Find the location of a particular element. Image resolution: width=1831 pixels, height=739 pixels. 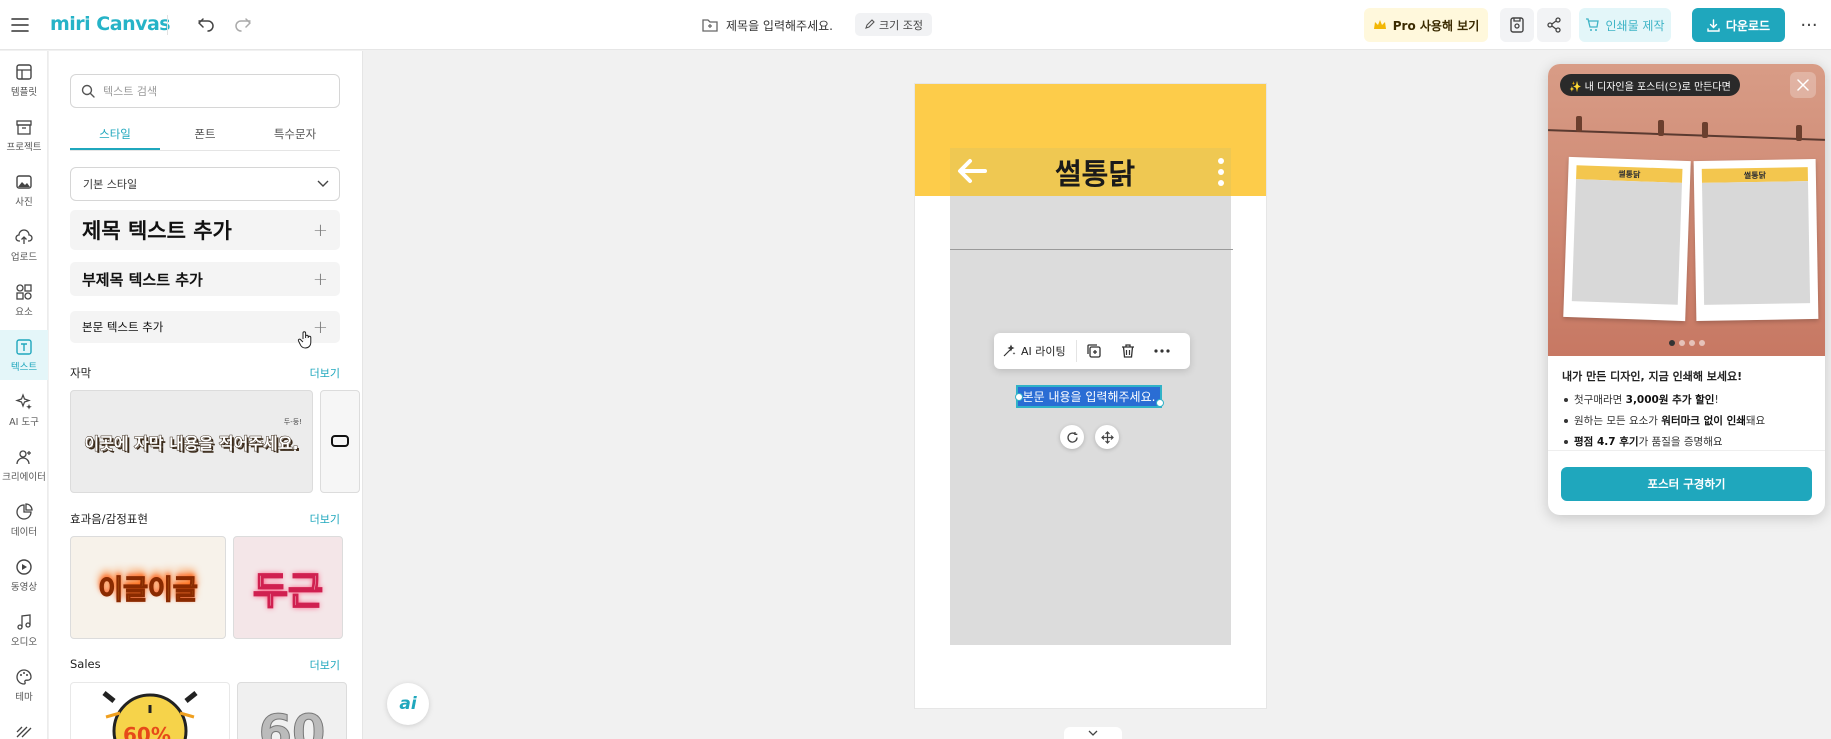

search-input is located at coordinates (213, 91).